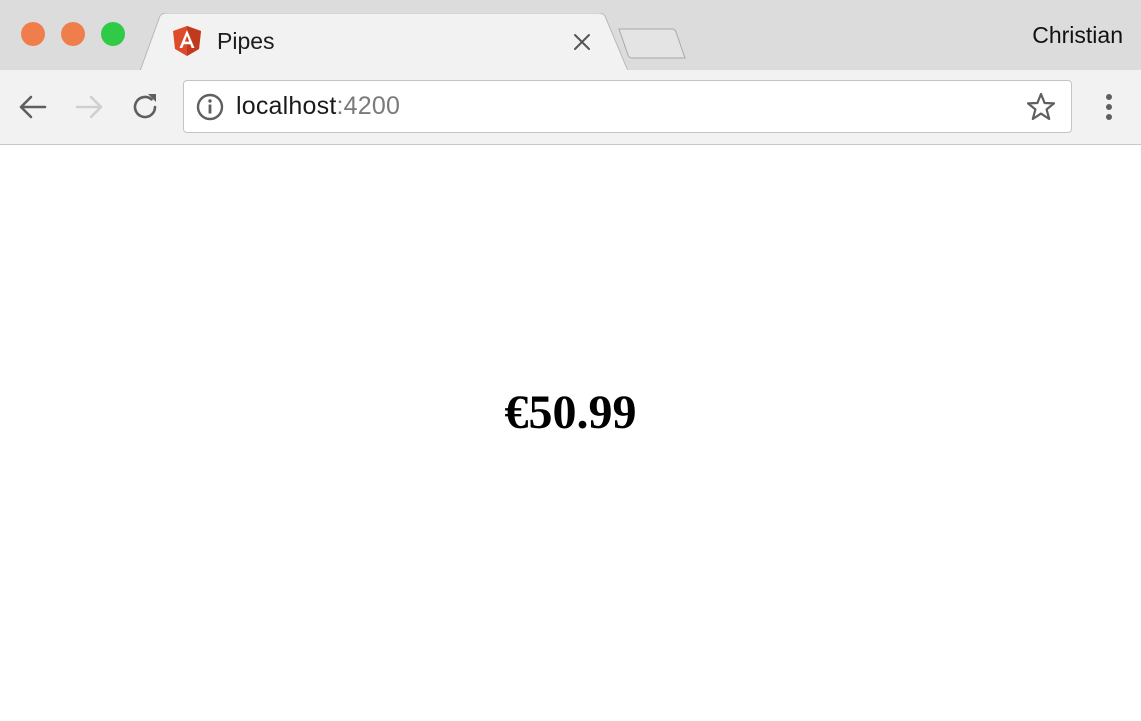 The width and height of the screenshot is (1141, 721). I want to click on tab-close-icon, so click(582, 42).